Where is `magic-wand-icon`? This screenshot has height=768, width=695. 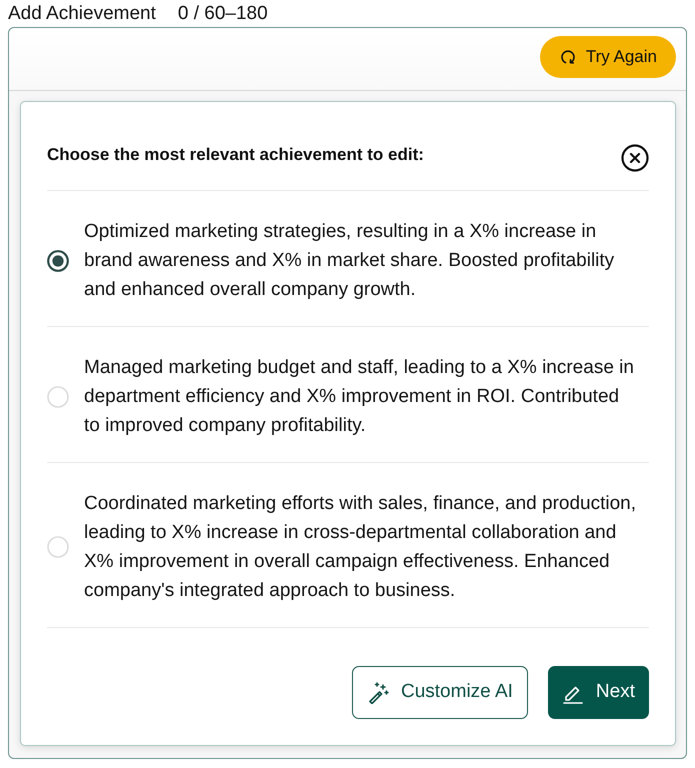
magic-wand-icon is located at coordinates (377, 693).